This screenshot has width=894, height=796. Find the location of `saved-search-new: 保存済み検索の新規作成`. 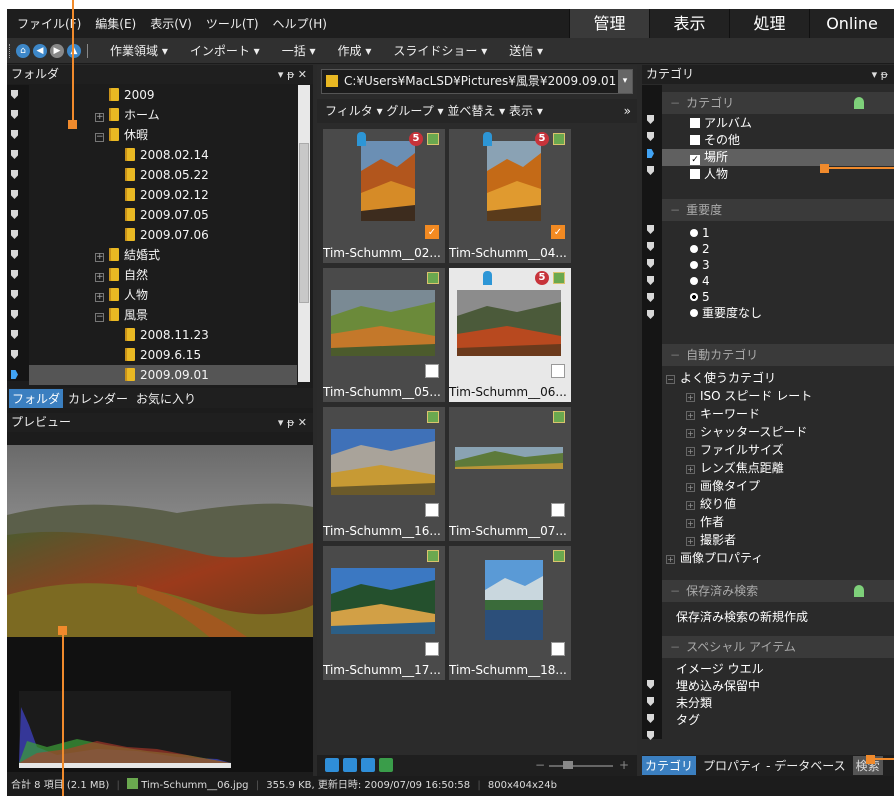

saved-search-new: 保存済み検索の新規作成 is located at coordinates (742, 617).